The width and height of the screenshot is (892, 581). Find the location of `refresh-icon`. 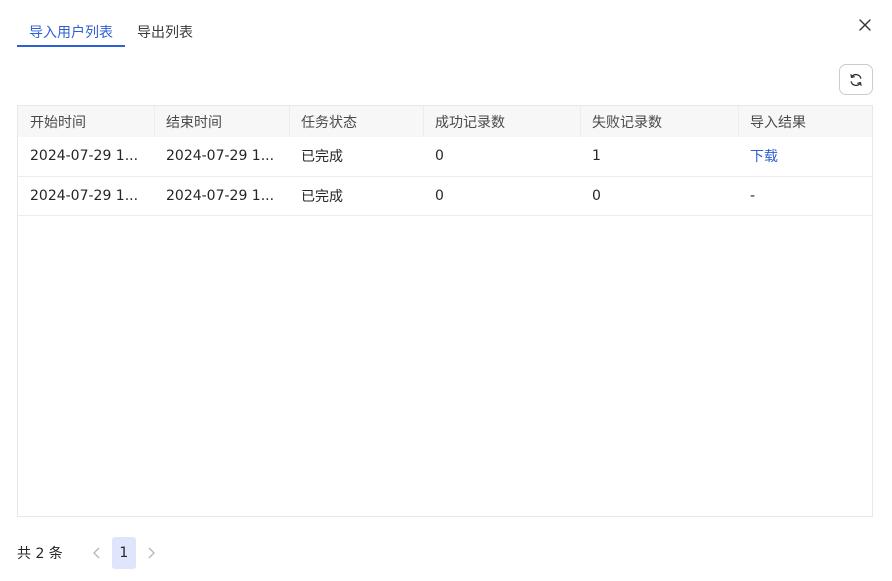

refresh-icon is located at coordinates (856, 79).